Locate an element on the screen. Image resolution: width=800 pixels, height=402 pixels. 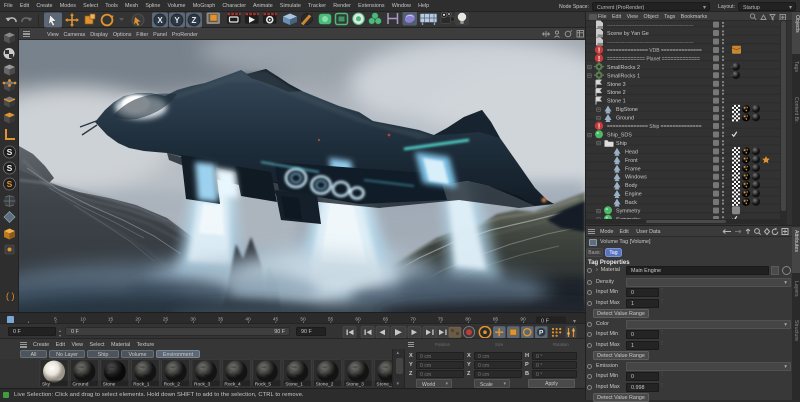
svg-text: Rock_4 is located at coordinates (232, 385).